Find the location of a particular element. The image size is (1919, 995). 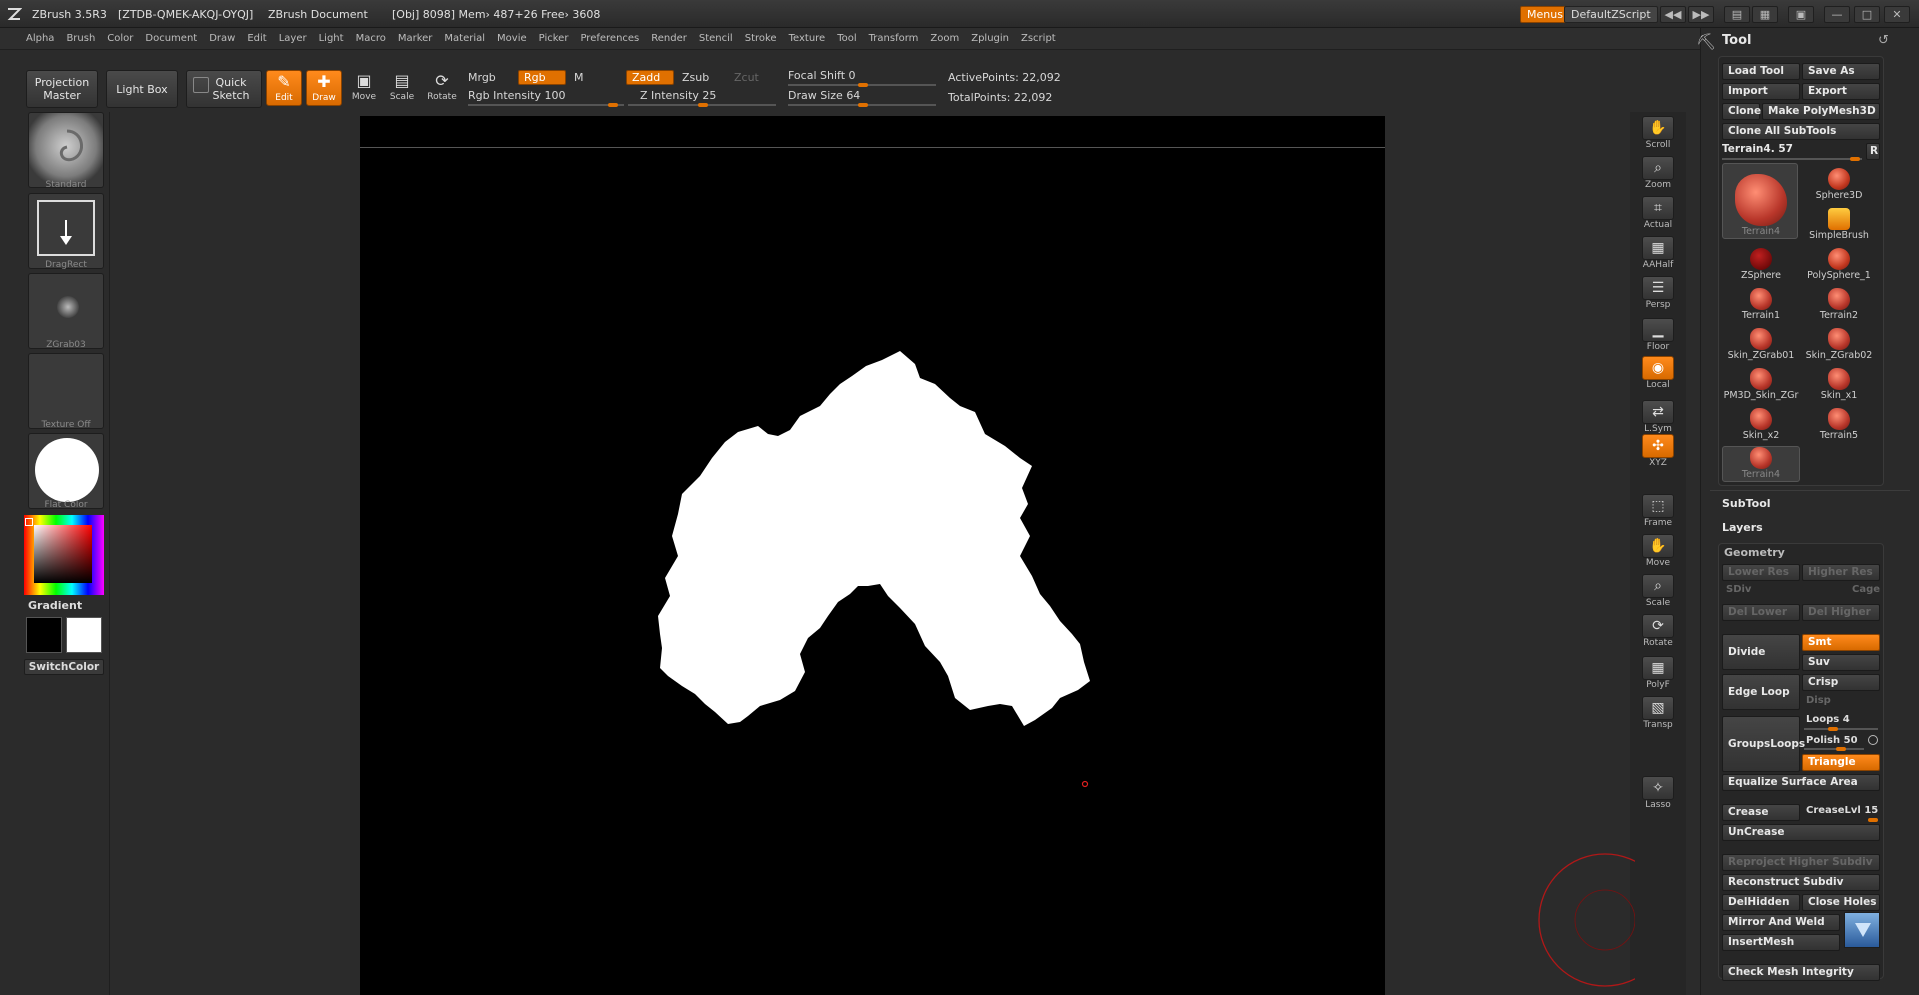

rgb-intensity-slider: Rgb Intensity 100 is located at coordinates (516, 95).